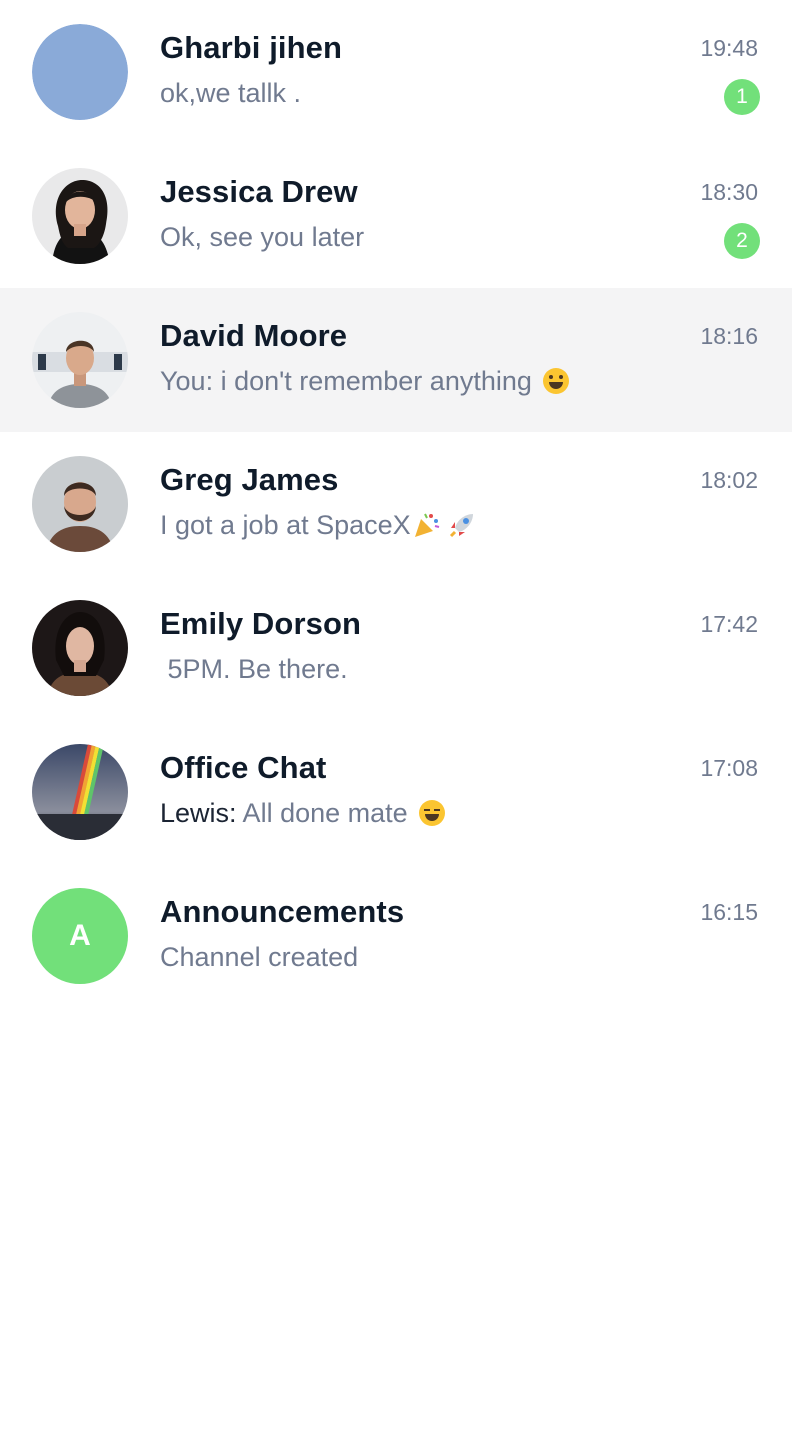 Image resolution: width=792 pixels, height=1438 pixels. What do you see at coordinates (285, 525) in the screenshot?
I see `chat-preview-text: I got a job at SpaceX` at bounding box center [285, 525].